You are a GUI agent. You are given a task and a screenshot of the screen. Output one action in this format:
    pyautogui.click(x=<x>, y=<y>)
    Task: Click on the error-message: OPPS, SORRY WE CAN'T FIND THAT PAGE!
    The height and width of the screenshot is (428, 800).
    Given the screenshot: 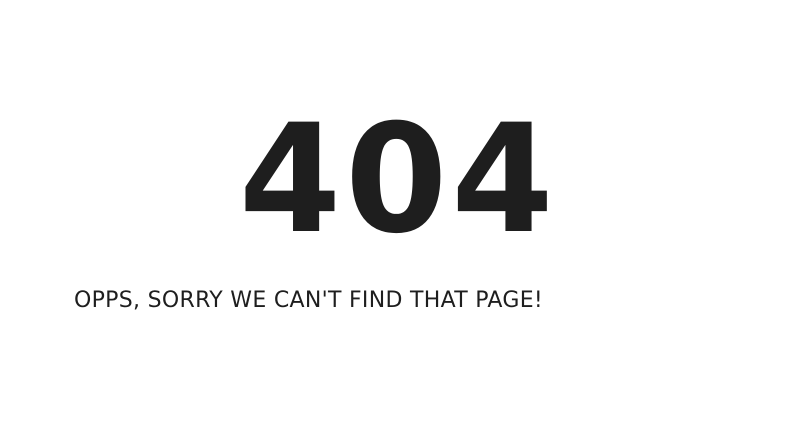 What is the action you would take?
    pyautogui.click(x=309, y=300)
    